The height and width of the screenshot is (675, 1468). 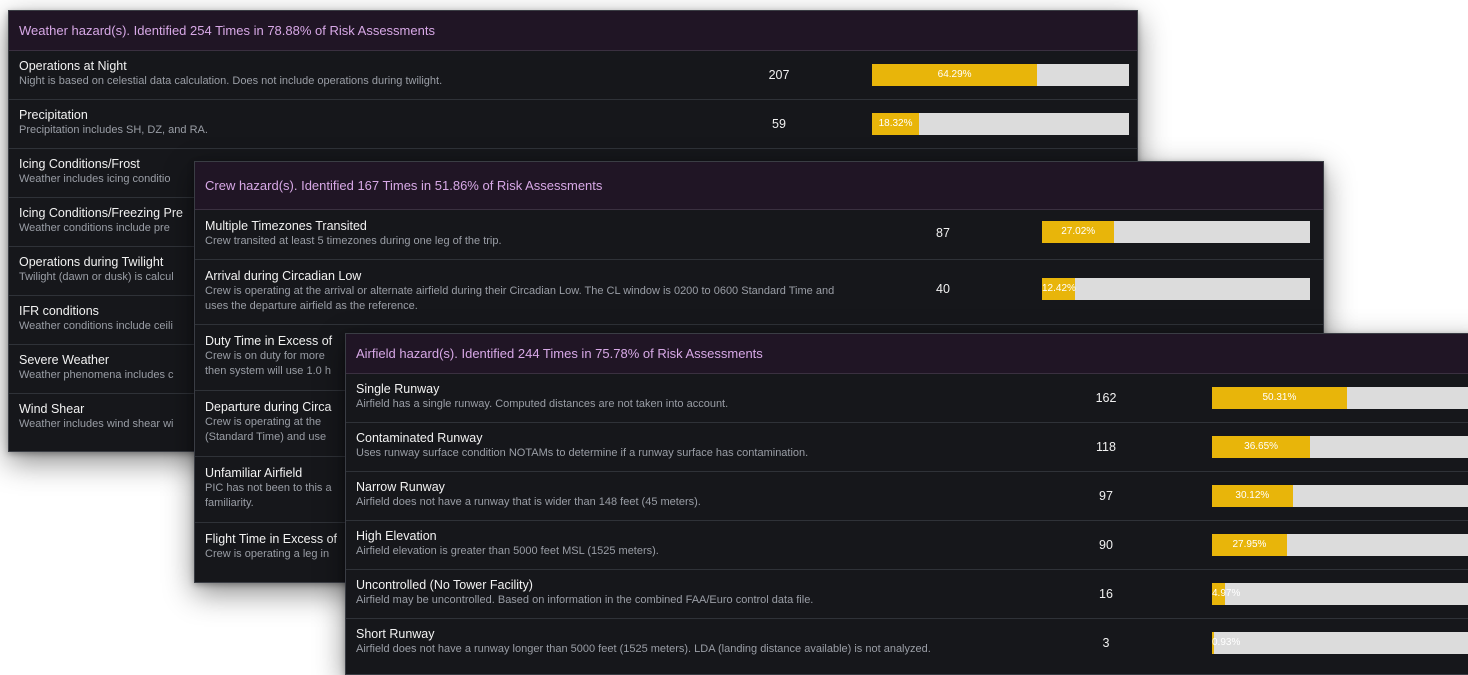 What do you see at coordinates (1261, 446) in the screenshot?
I see `hazard-percent-label: 36.65%` at bounding box center [1261, 446].